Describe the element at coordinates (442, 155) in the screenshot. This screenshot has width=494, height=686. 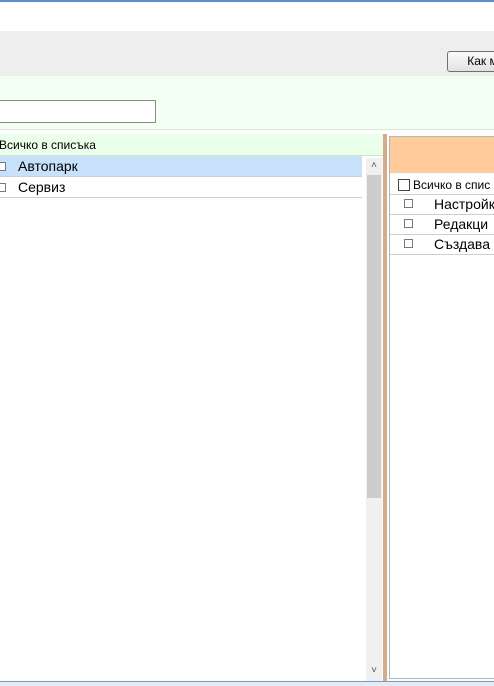
I see `right-panel-header` at that location.